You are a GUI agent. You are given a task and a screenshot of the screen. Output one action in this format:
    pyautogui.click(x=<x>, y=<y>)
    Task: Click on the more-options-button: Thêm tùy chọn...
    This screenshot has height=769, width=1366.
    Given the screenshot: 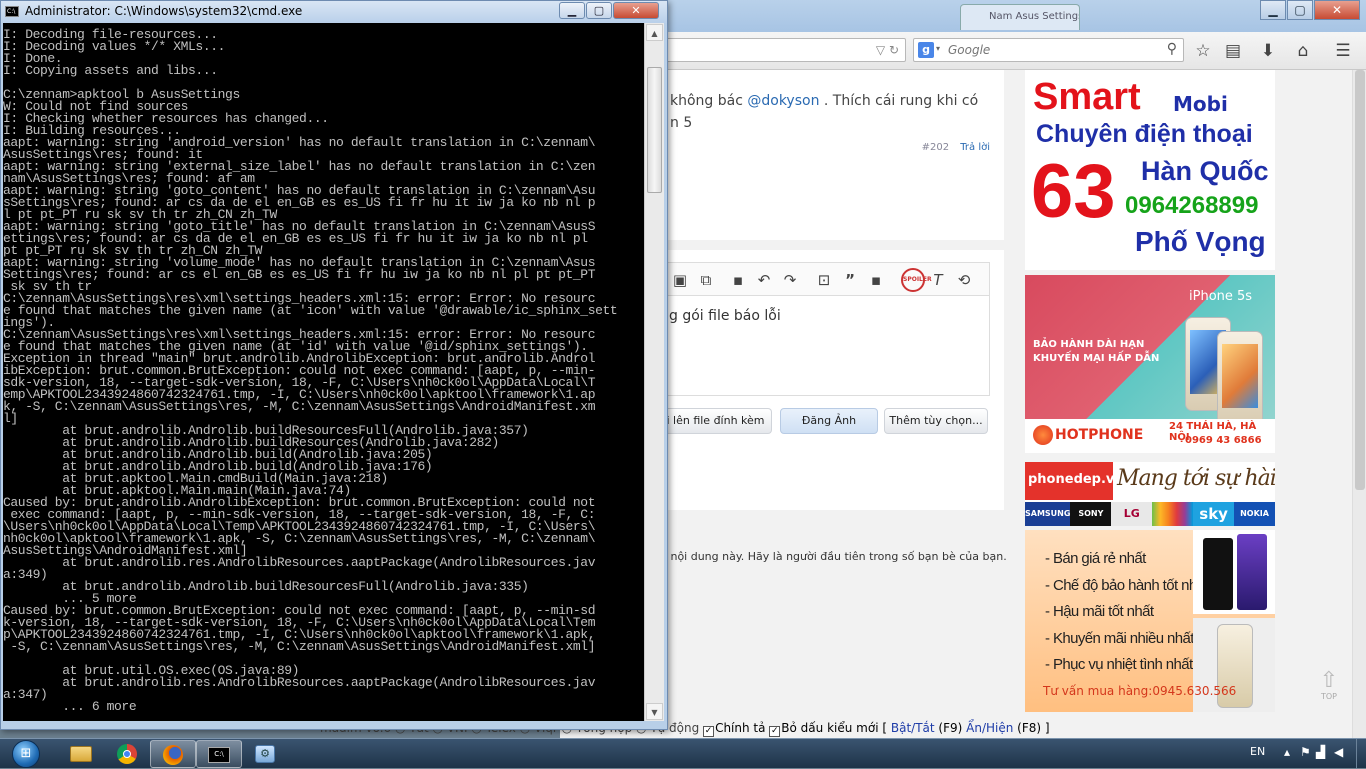 What is the action you would take?
    pyautogui.click(x=936, y=421)
    